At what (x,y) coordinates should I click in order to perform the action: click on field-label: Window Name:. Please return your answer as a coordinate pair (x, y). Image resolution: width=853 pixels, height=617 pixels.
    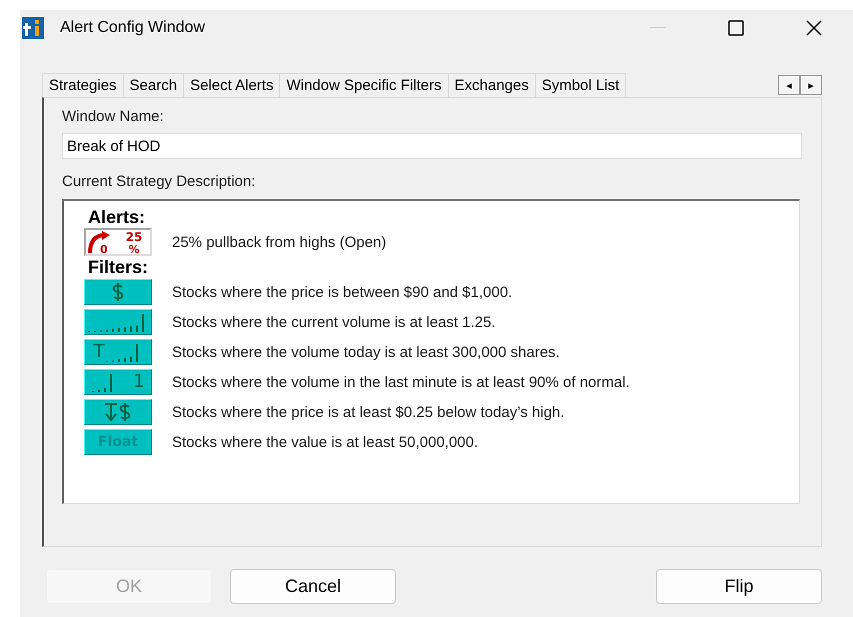
    Looking at the image, I should click on (113, 116).